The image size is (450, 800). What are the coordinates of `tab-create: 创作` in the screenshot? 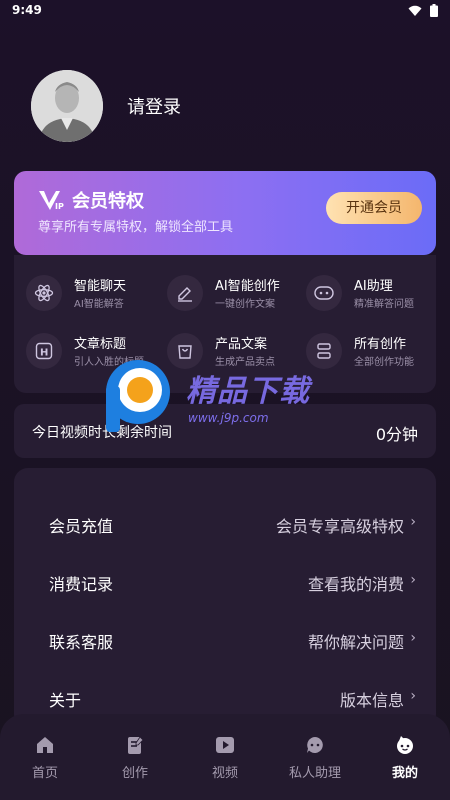 It's located at (135, 759).